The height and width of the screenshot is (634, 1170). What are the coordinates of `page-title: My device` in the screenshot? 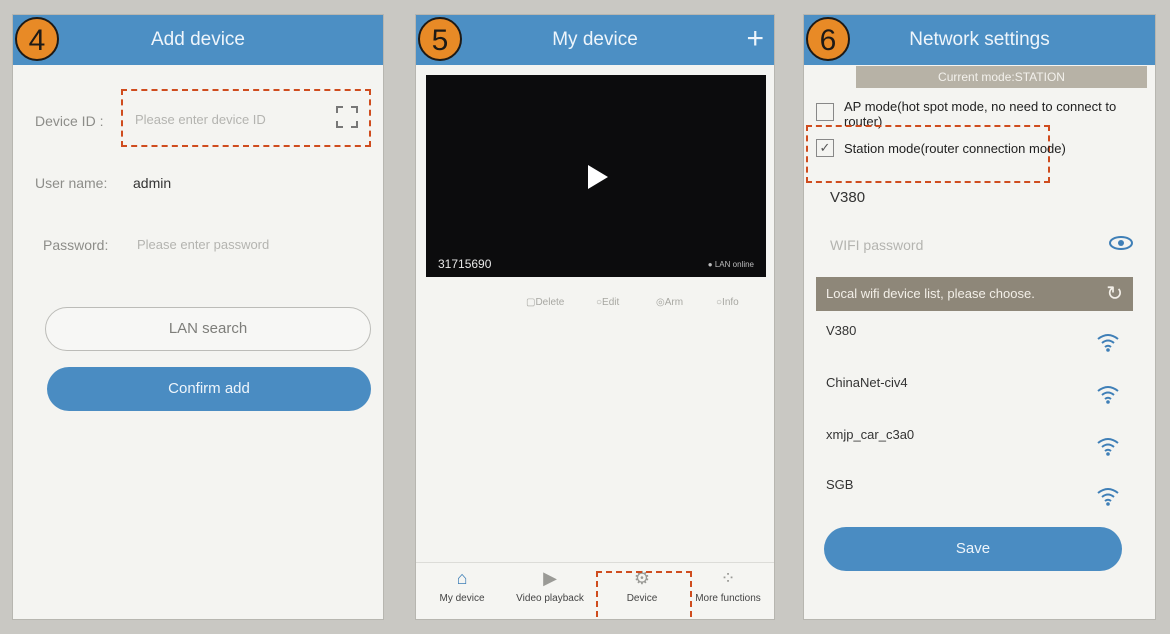 It's located at (595, 40).